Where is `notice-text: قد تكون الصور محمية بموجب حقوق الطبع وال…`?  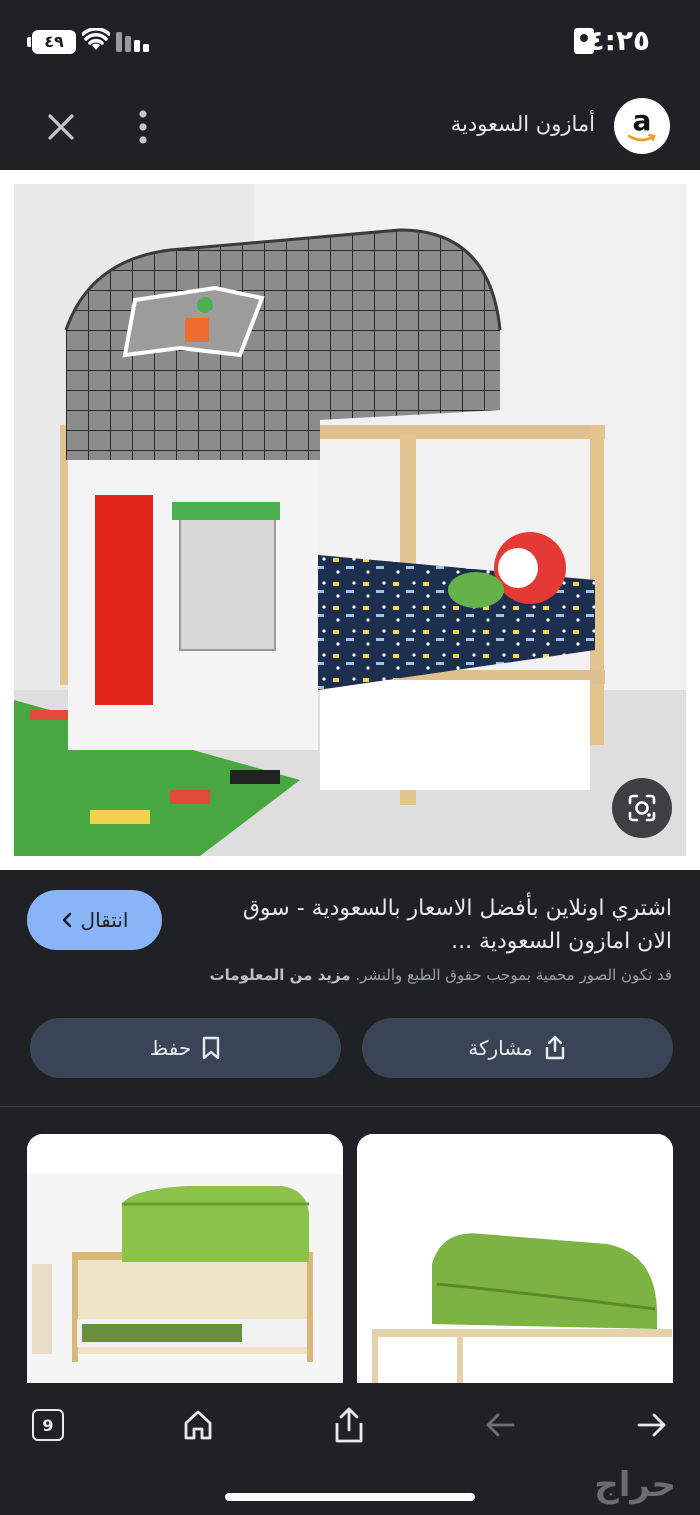
notice-text: قد تكون الصور محمية بموجب حقوق الطبع وال… is located at coordinates (513, 975).